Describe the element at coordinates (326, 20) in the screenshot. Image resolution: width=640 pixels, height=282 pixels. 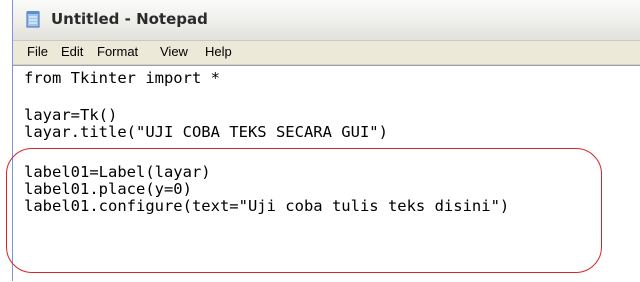
I see `title-bar: Untitled - Notepad` at that location.